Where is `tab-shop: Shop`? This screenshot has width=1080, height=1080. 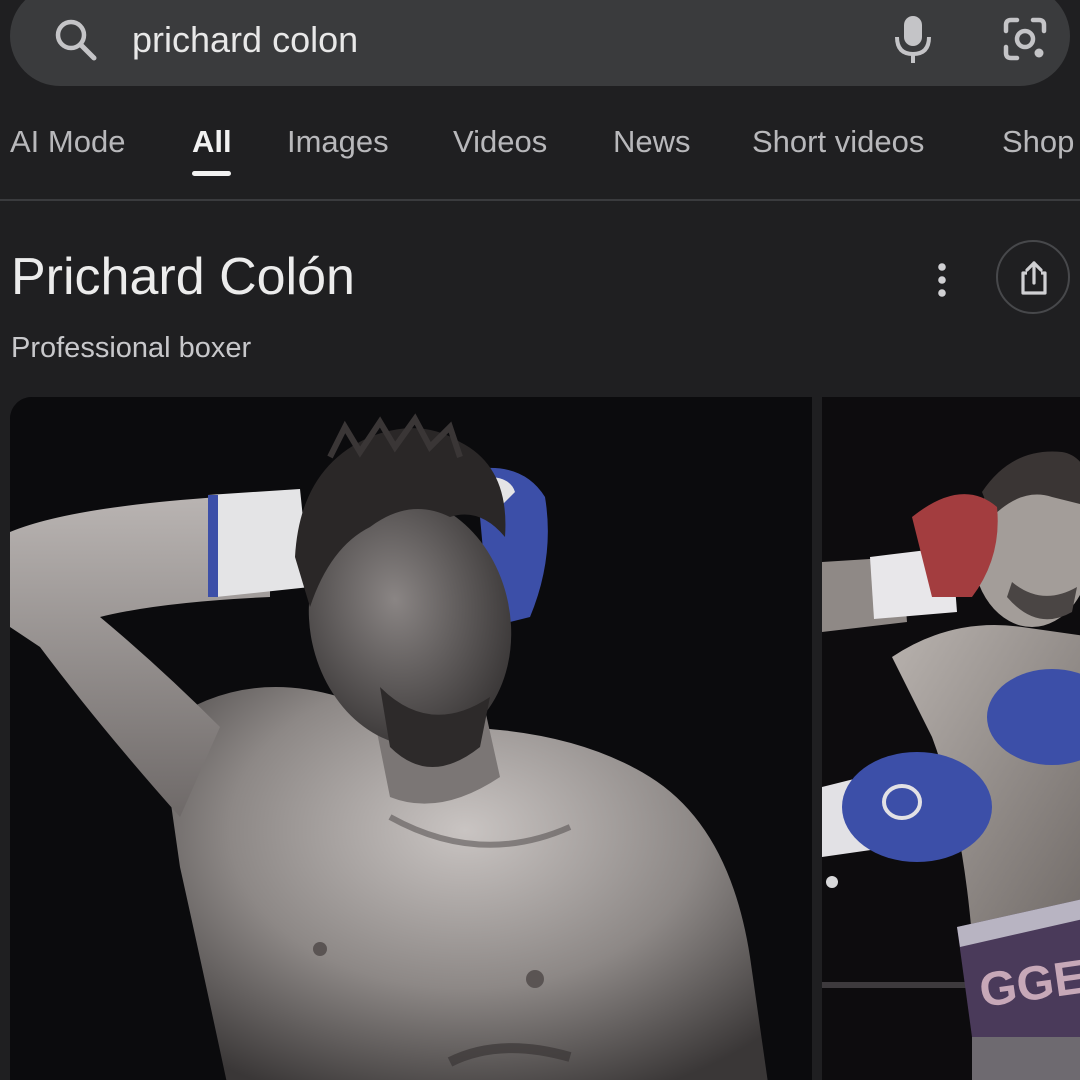 tab-shop: Shop is located at coordinates (1038, 142).